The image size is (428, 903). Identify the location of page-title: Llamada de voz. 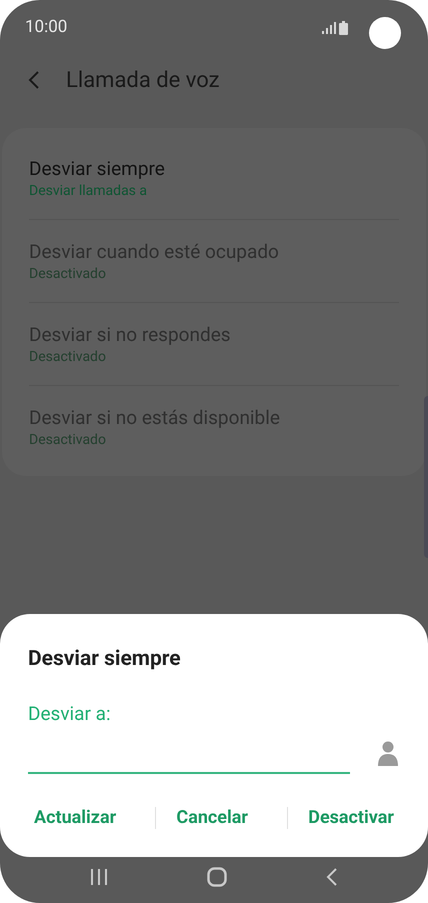
(143, 80).